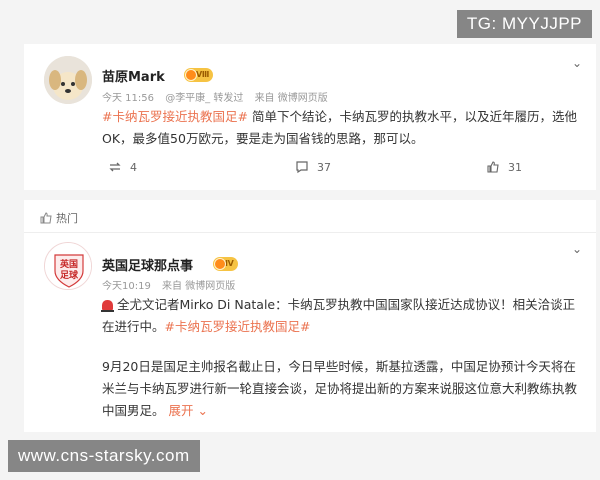  I want to click on hot-label: 热门, so click(59, 218).